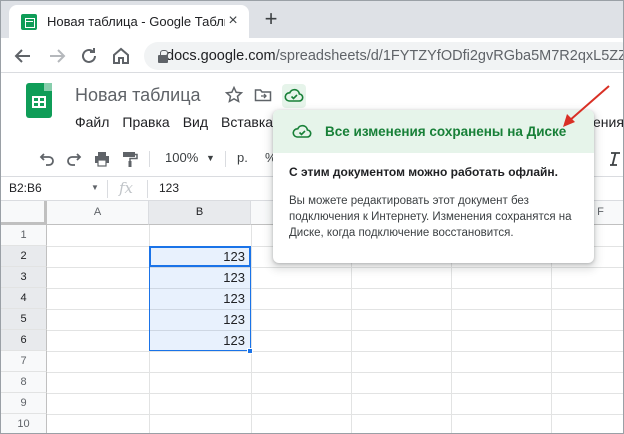 Image resolution: width=624 pixels, height=434 pixels. I want to click on redo-icon, so click(74, 159).